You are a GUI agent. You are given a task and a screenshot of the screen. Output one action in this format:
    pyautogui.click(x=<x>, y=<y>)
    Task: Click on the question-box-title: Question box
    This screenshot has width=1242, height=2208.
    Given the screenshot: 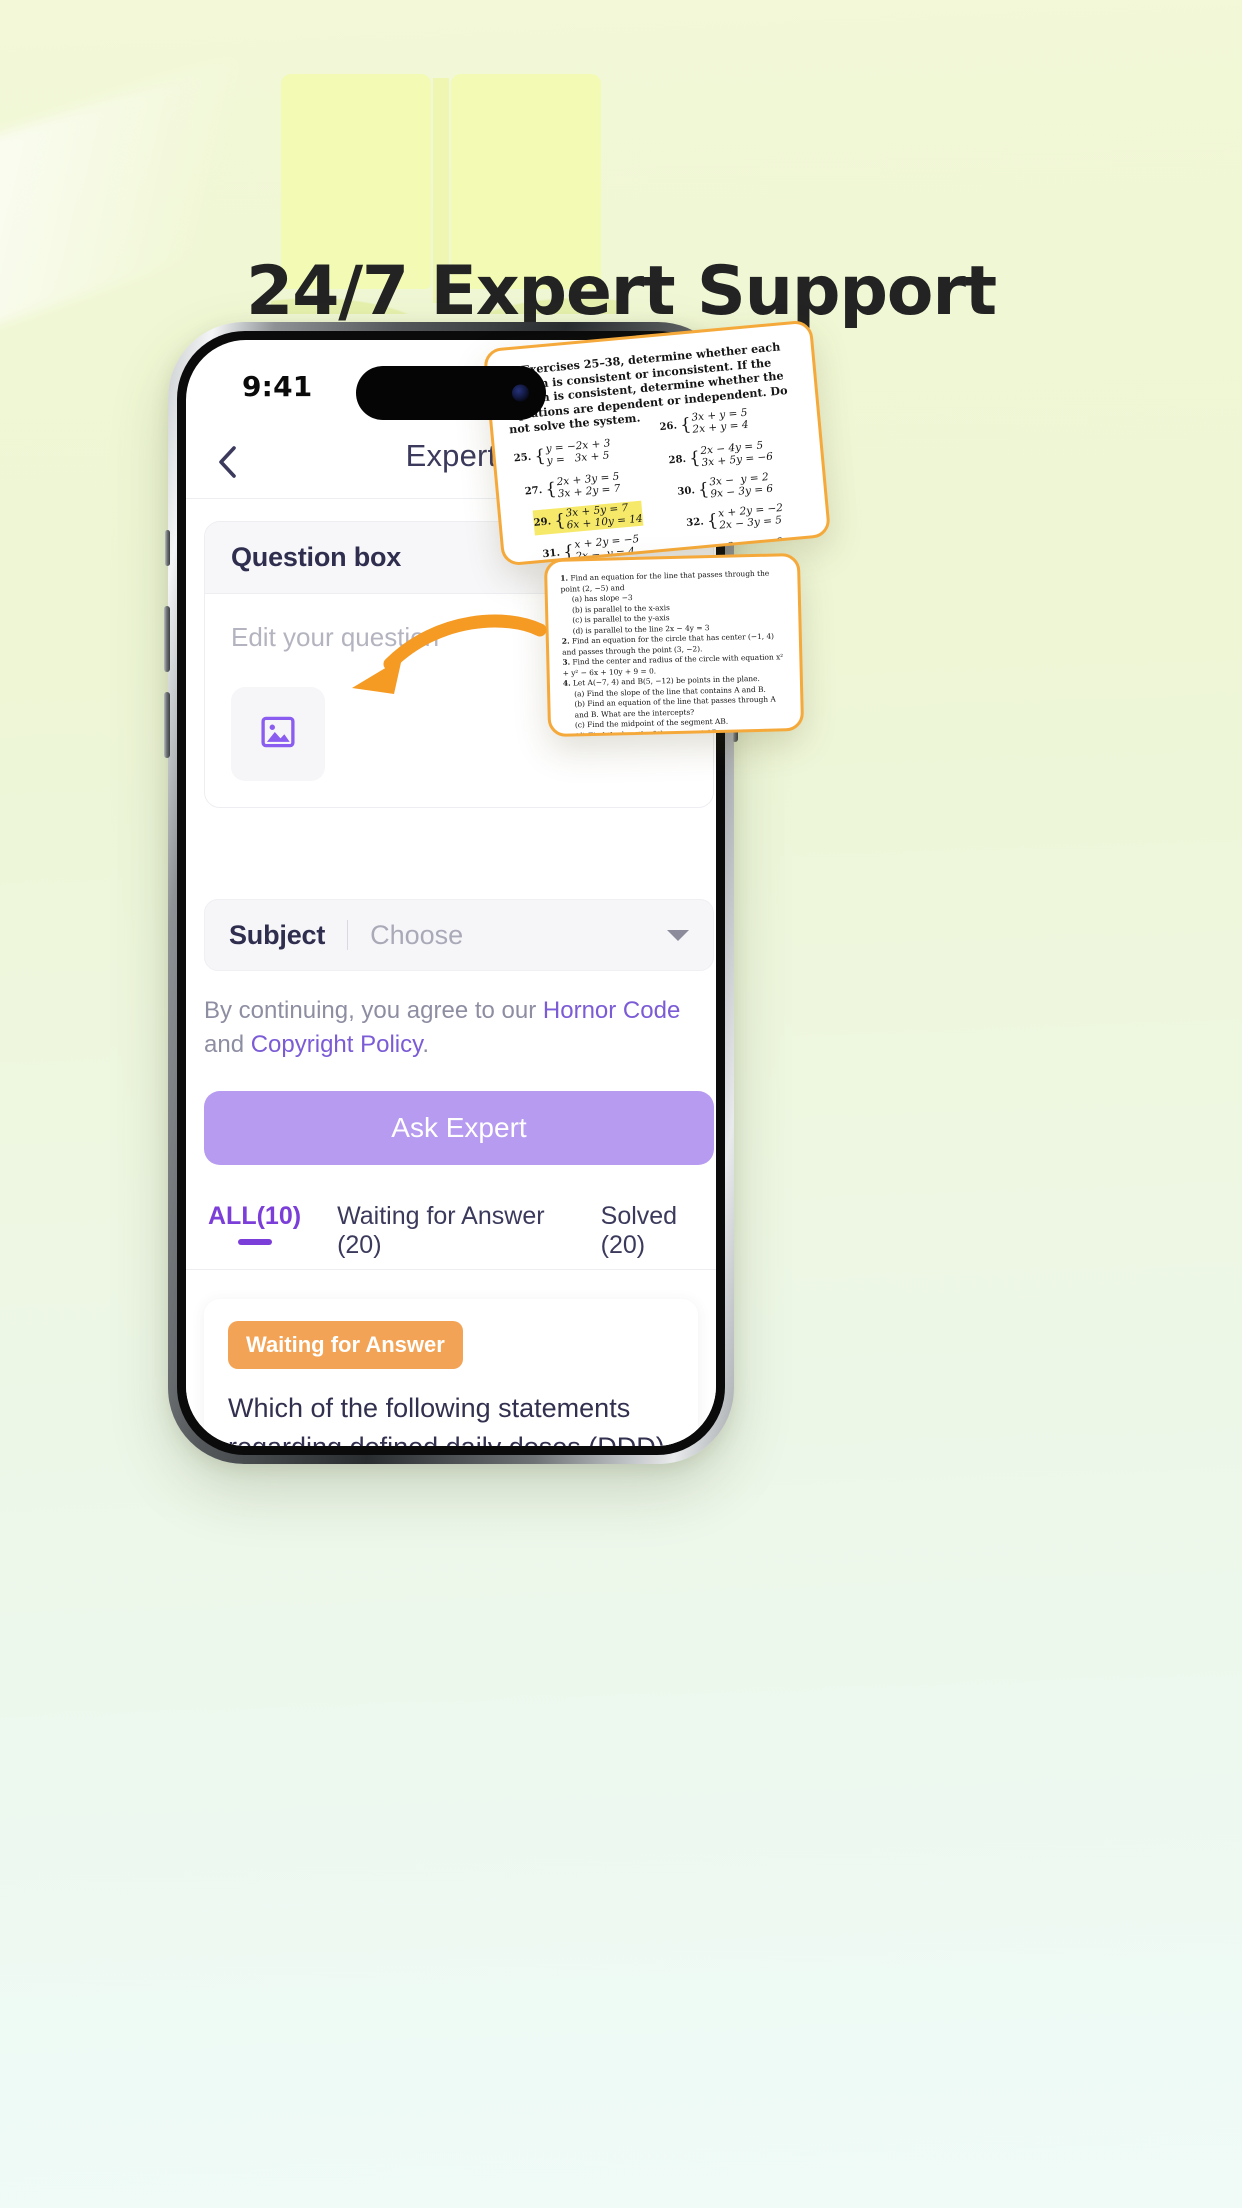 What is the action you would take?
    pyautogui.click(x=316, y=557)
    